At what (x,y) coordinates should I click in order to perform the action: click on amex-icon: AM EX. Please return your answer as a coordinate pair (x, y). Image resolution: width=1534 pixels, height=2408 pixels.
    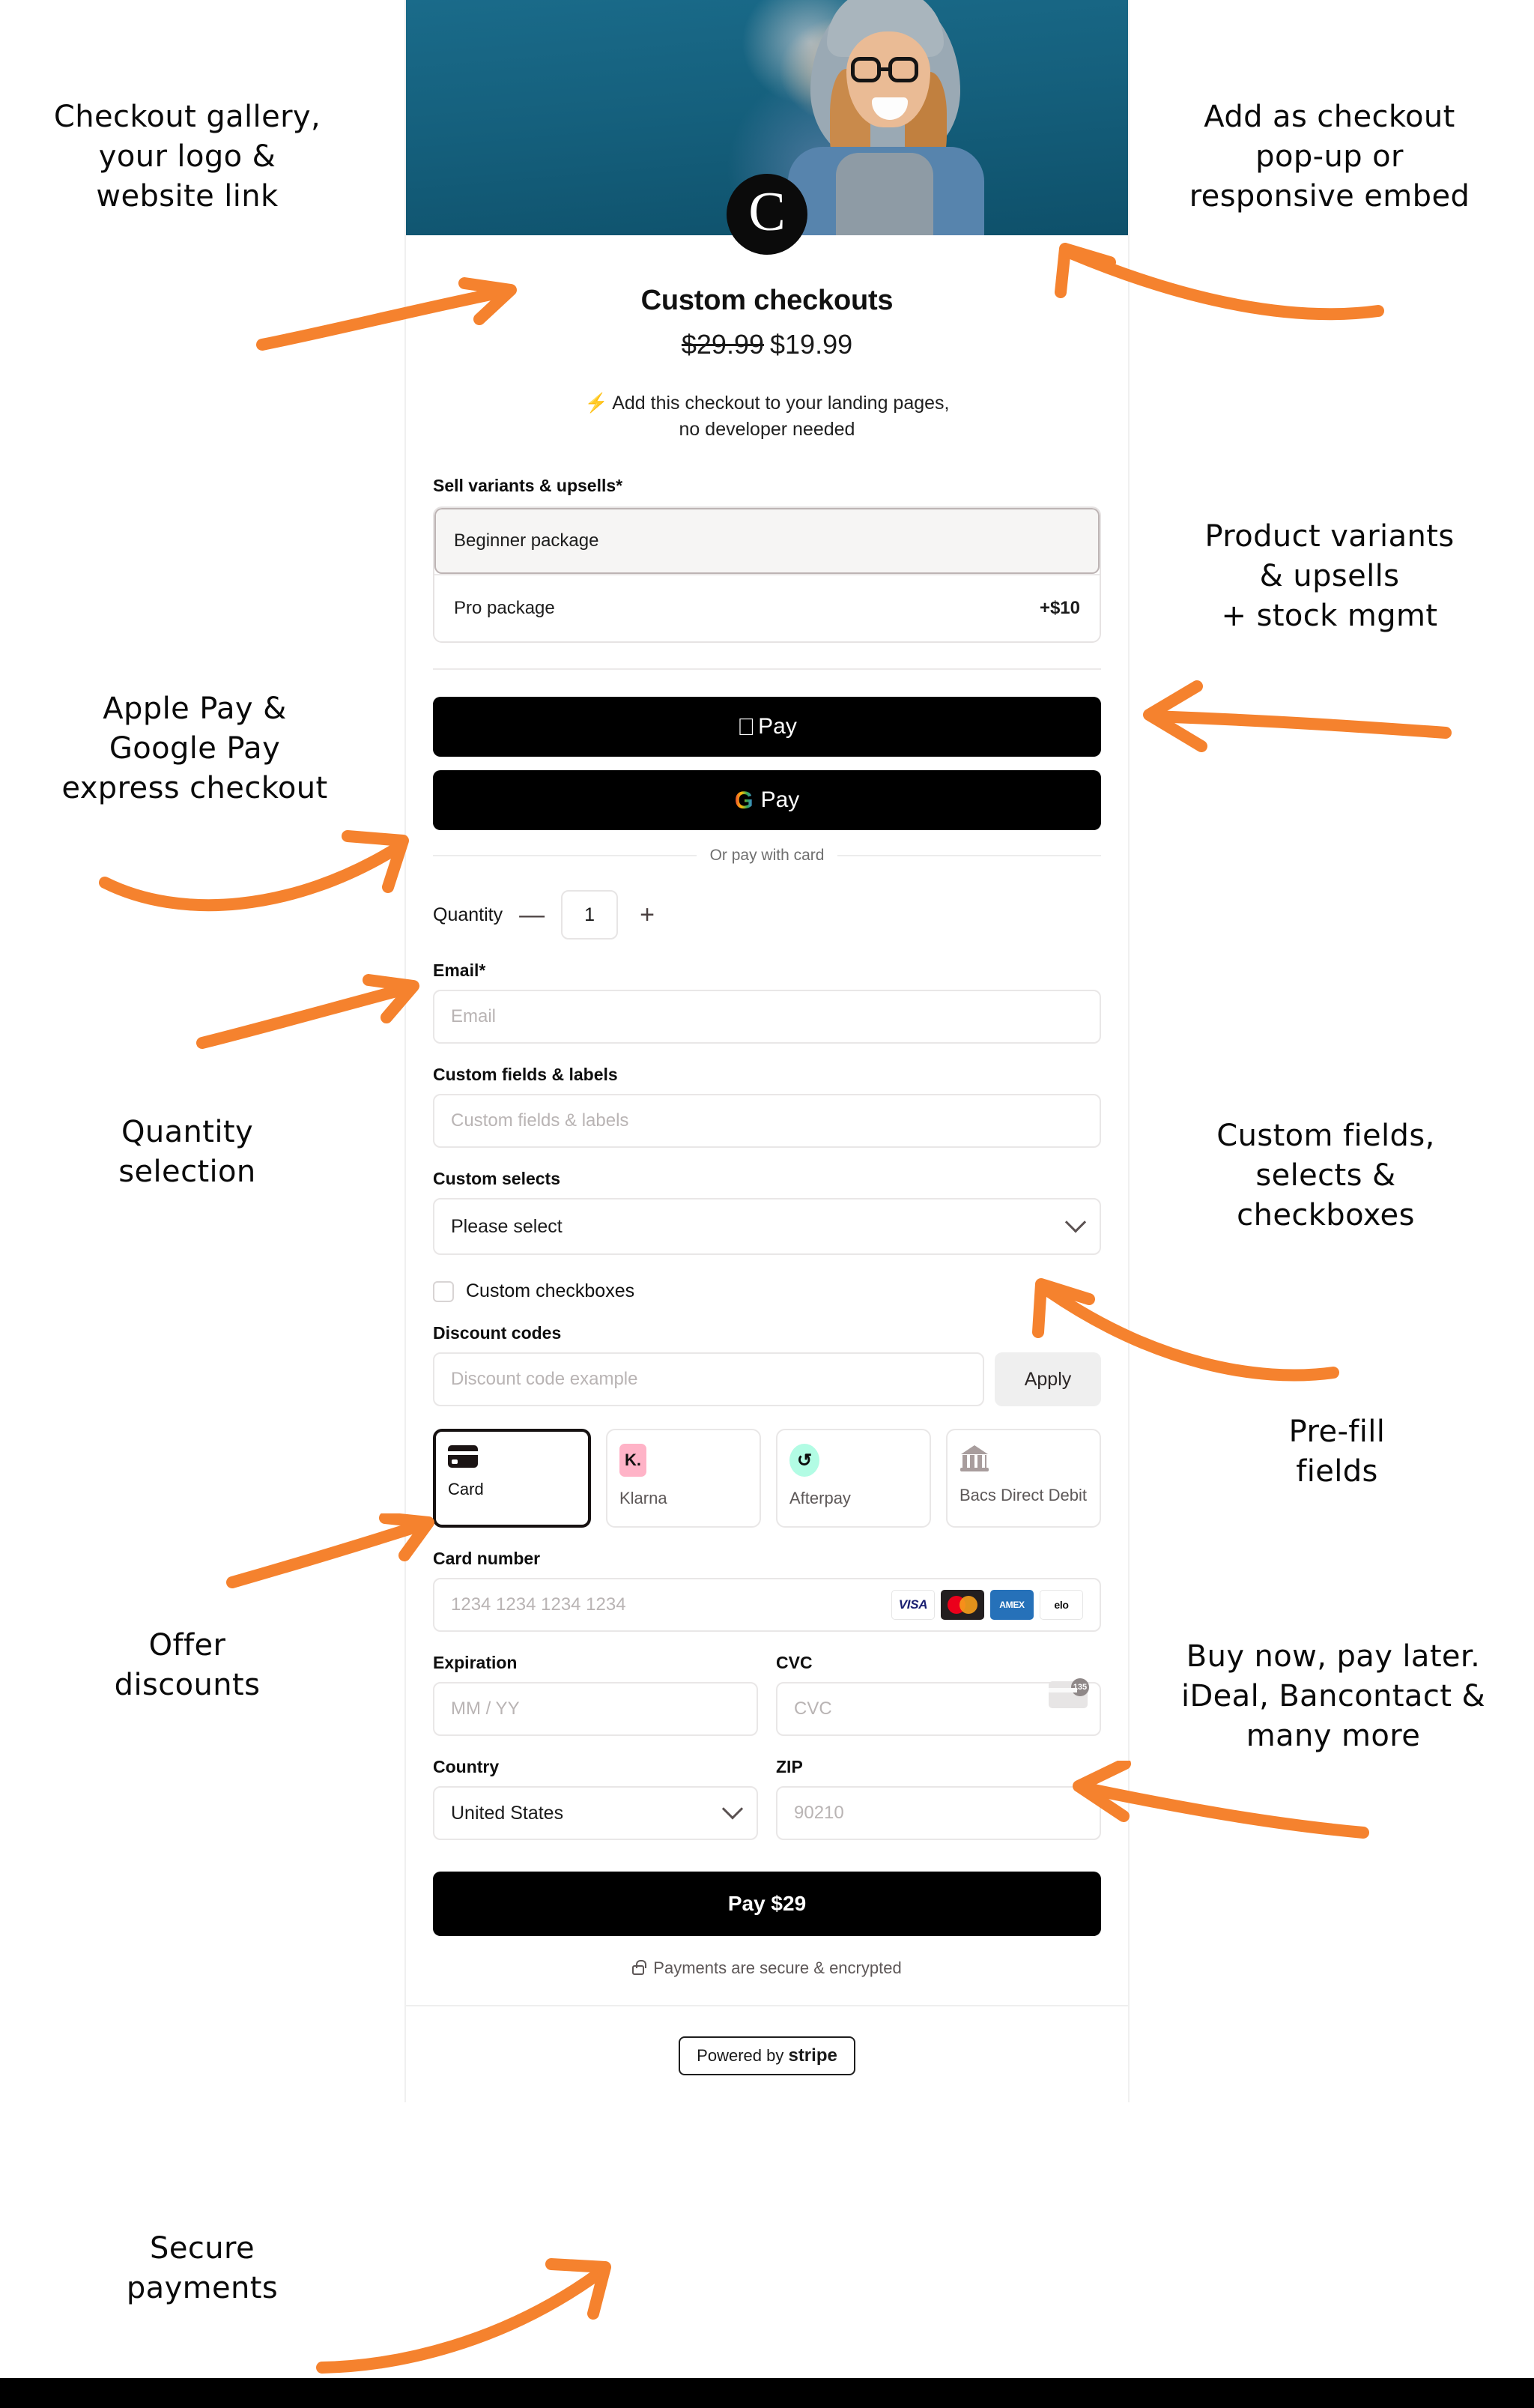
    Looking at the image, I should click on (1012, 1605).